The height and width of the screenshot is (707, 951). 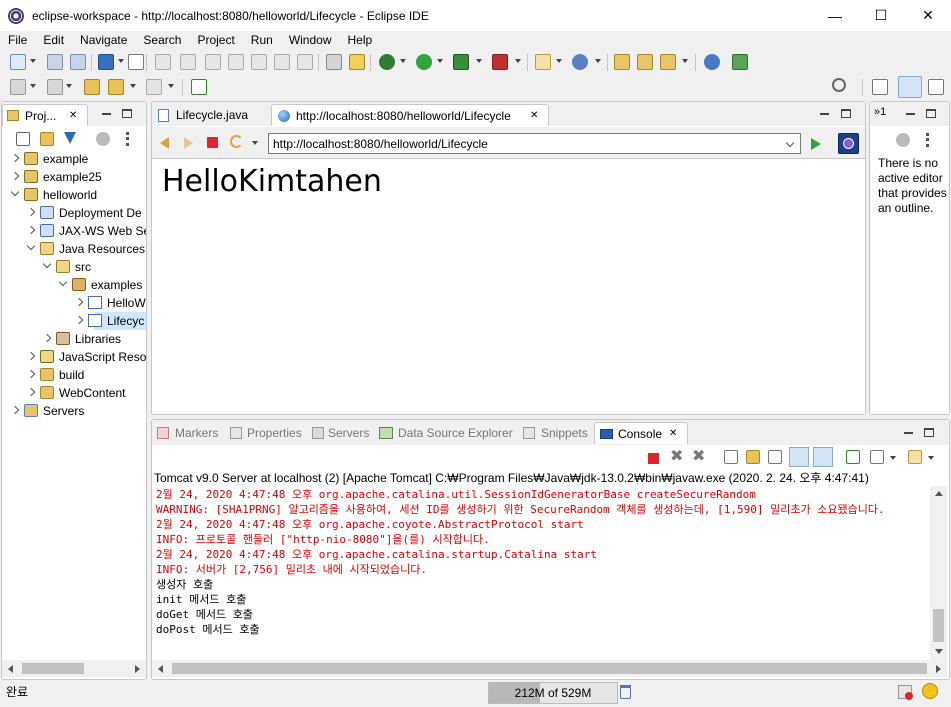 What do you see at coordinates (753, 457) in the screenshot?
I see `scroll-lock-icon` at bounding box center [753, 457].